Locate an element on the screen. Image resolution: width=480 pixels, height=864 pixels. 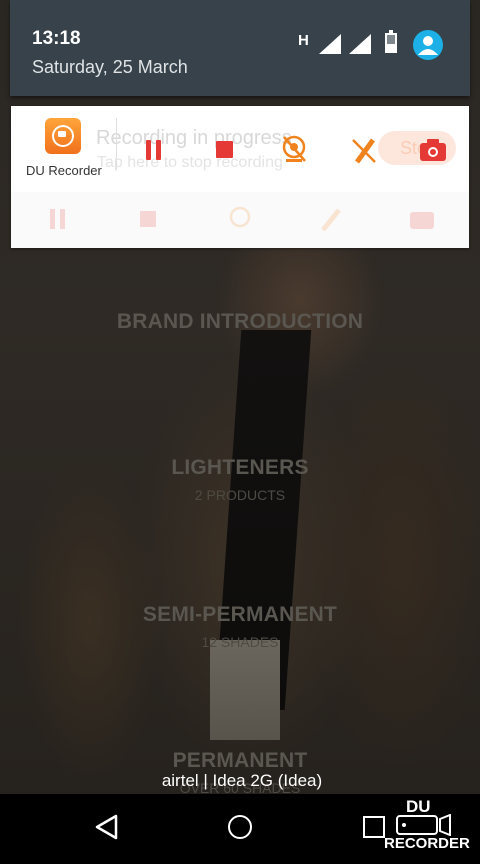
user-avatar-icon is located at coordinates (428, 45).